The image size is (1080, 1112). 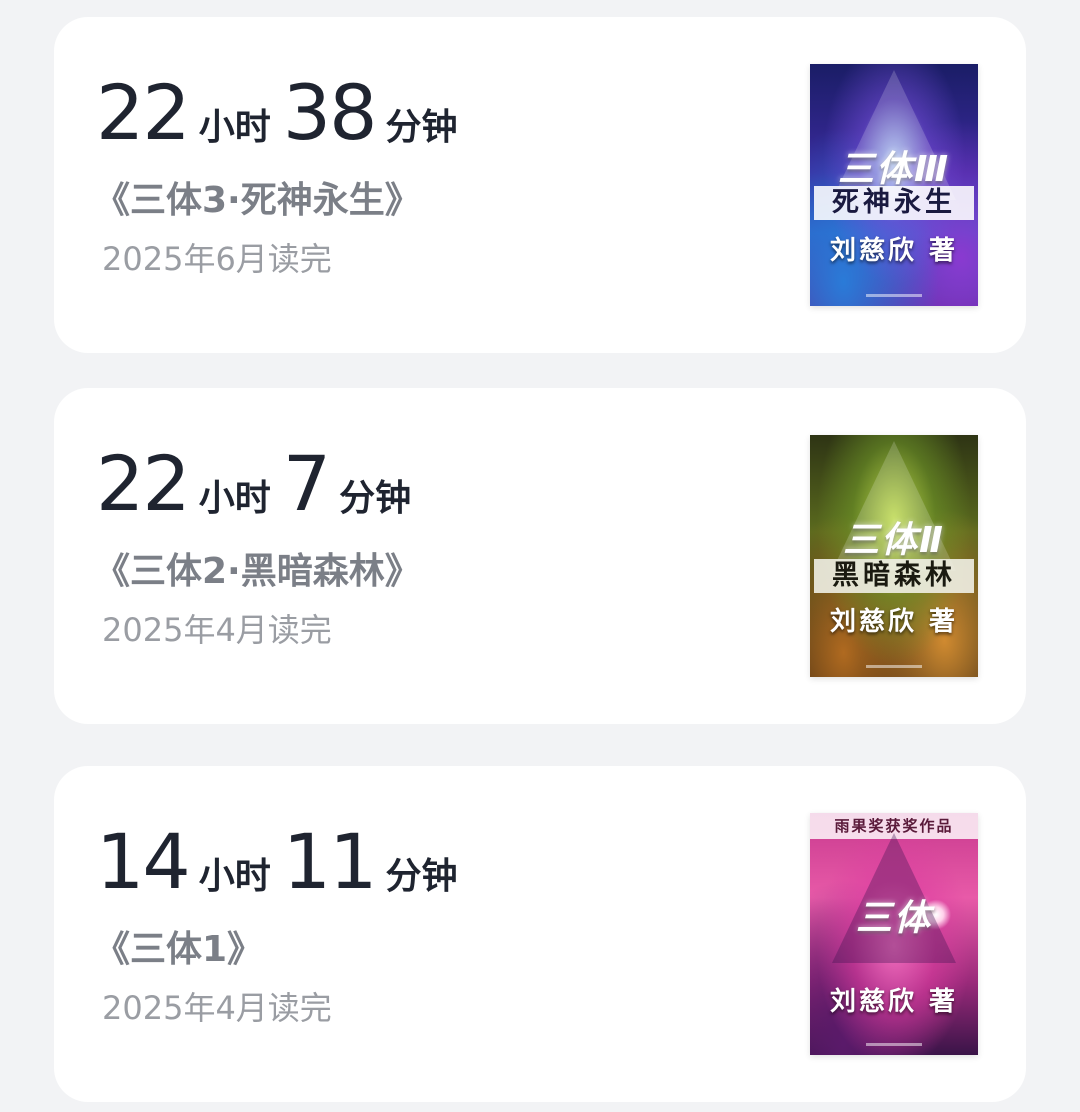 What do you see at coordinates (257, 200) in the screenshot?
I see `book-title: 《三体3·死神永生》` at bounding box center [257, 200].